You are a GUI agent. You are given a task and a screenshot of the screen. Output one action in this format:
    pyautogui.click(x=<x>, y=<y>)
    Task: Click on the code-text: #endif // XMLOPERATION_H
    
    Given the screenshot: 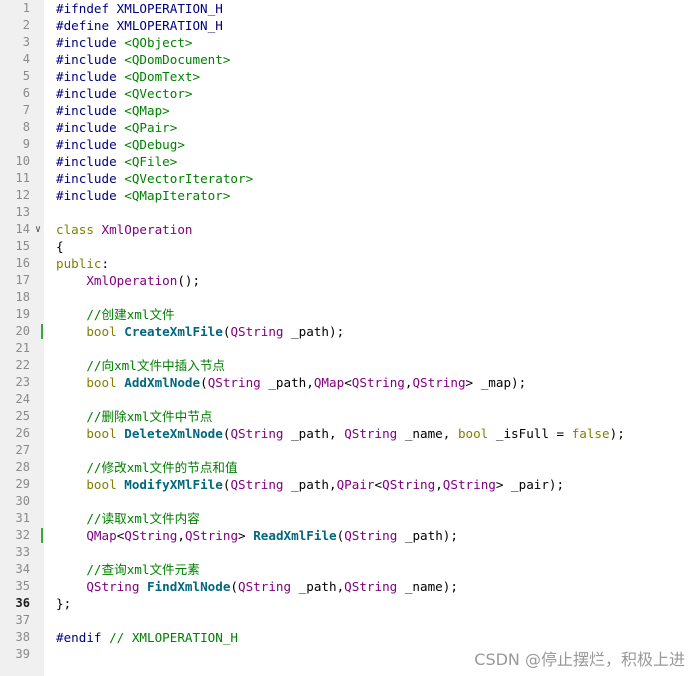 What is the action you would take?
    pyautogui.click(x=147, y=637)
    